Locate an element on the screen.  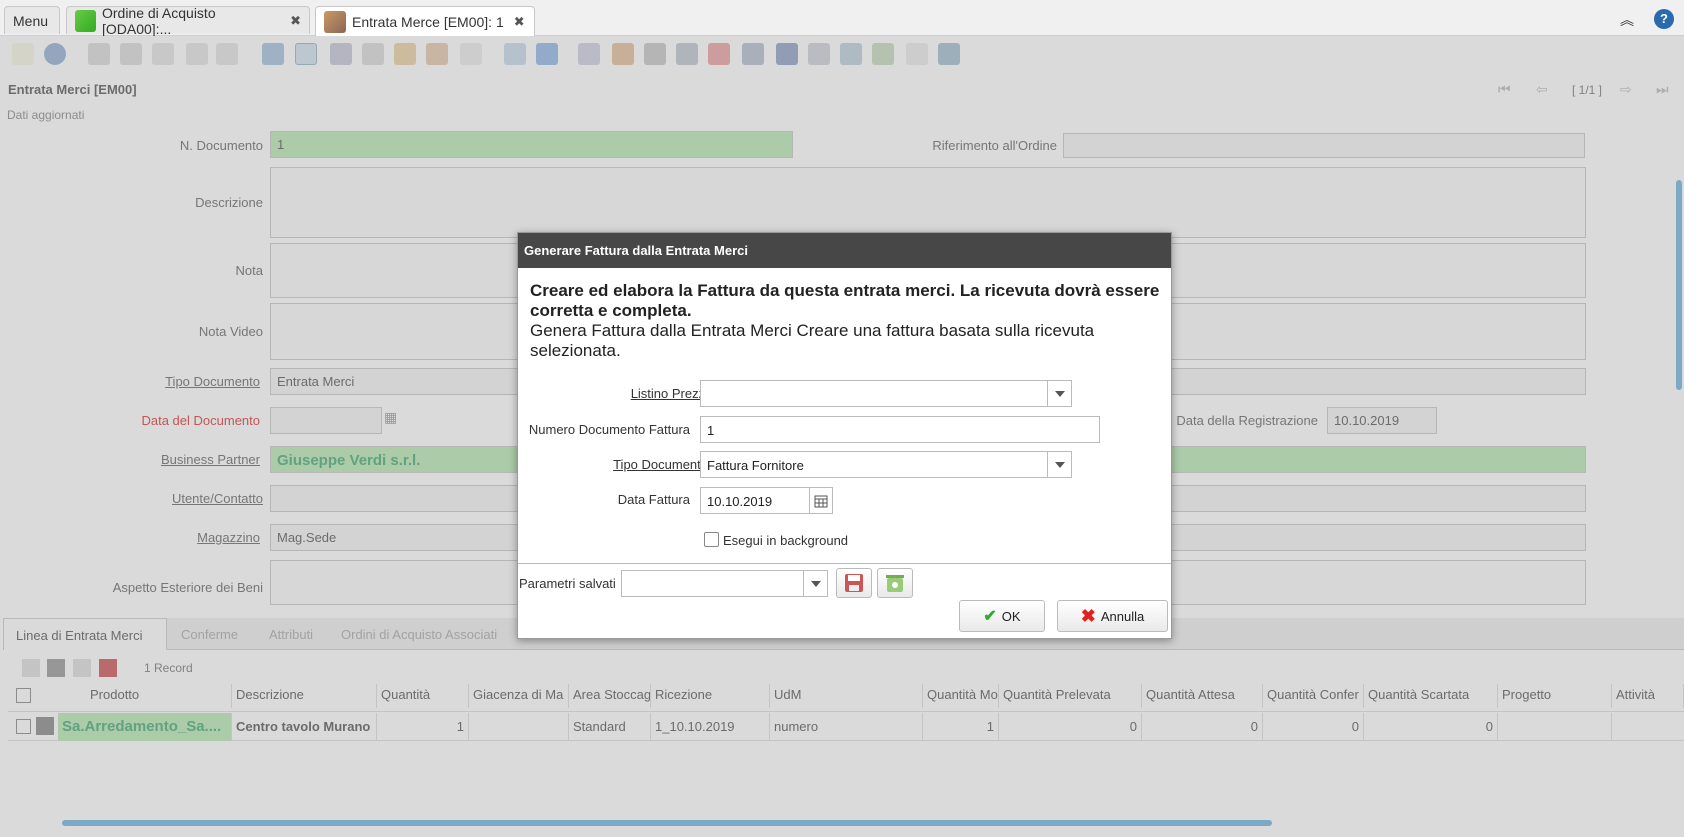
tab-entrata-label: Entrata Merce [EM00]: 1 is located at coordinates (428, 21).